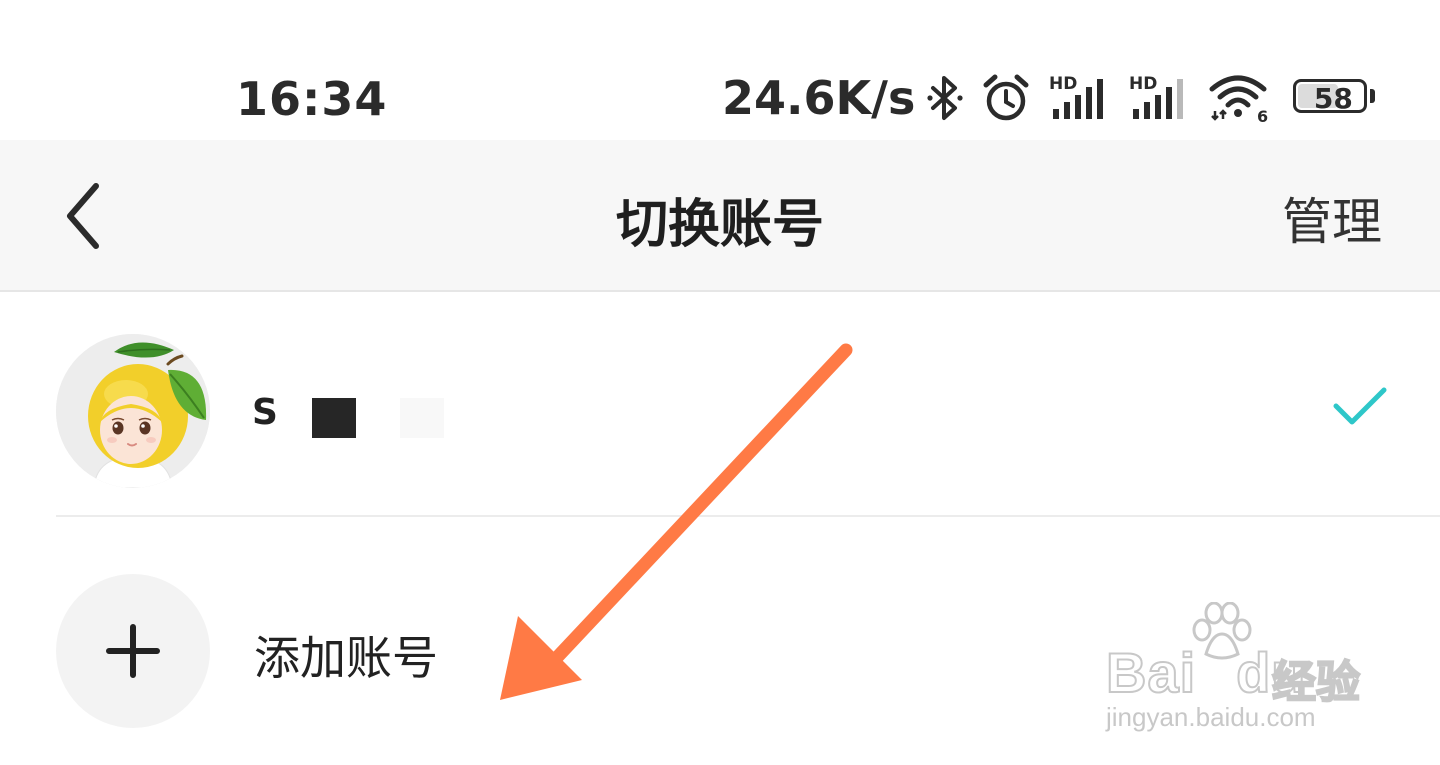  Describe the element at coordinates (819, 98) in the screenshot. I see `network-speed: 24.6K/s` at that location.